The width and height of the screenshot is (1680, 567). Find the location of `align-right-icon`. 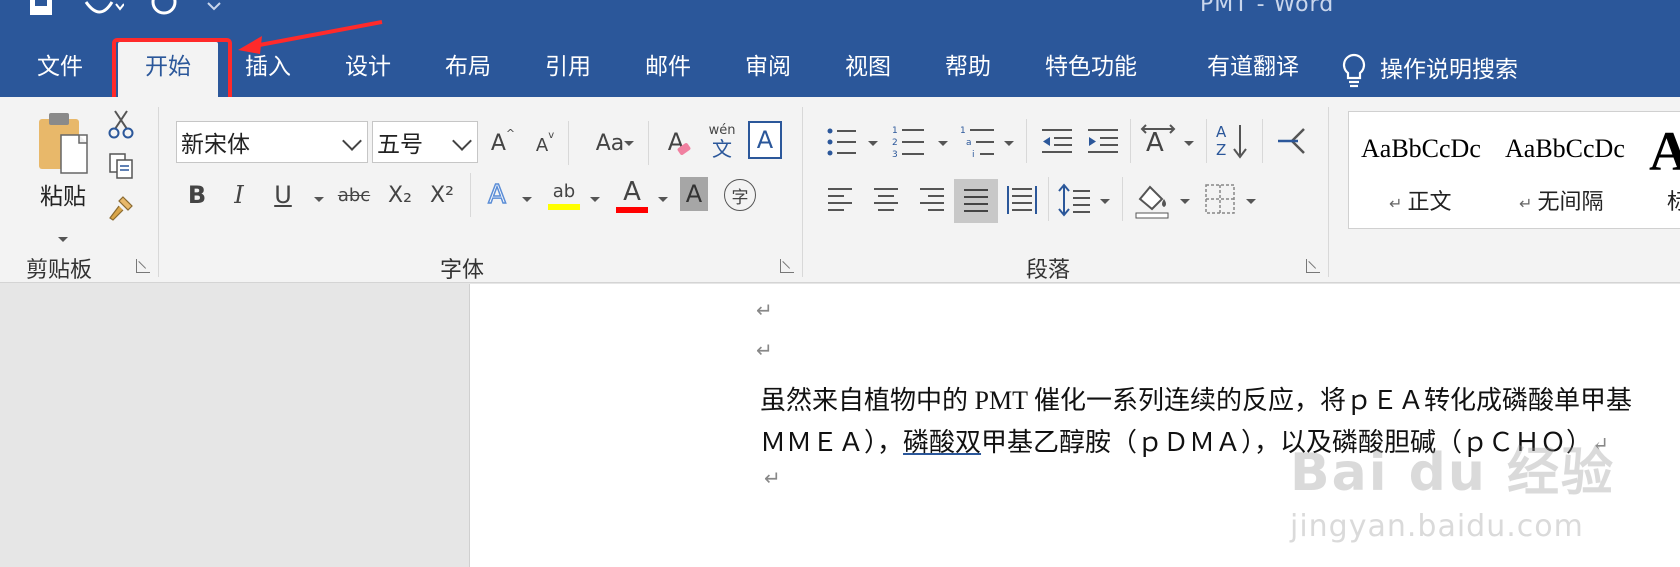

align-right-icon is located at coordinates (932, 200).